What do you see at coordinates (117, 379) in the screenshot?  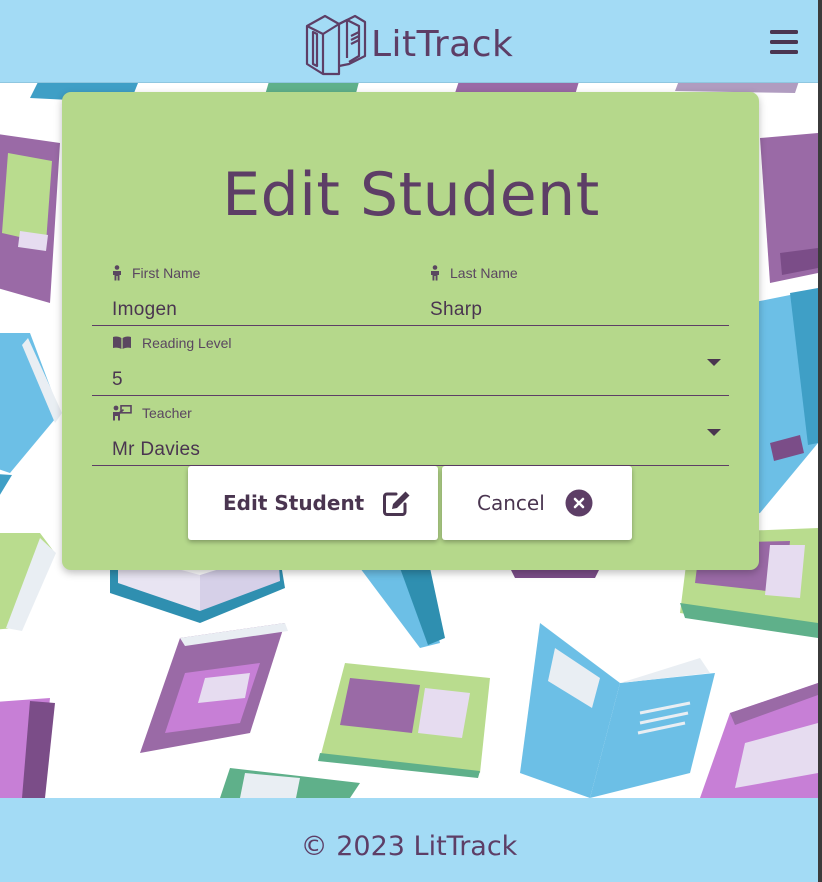 I see `reading-level-value: 5` at bounding box center [117, 379].